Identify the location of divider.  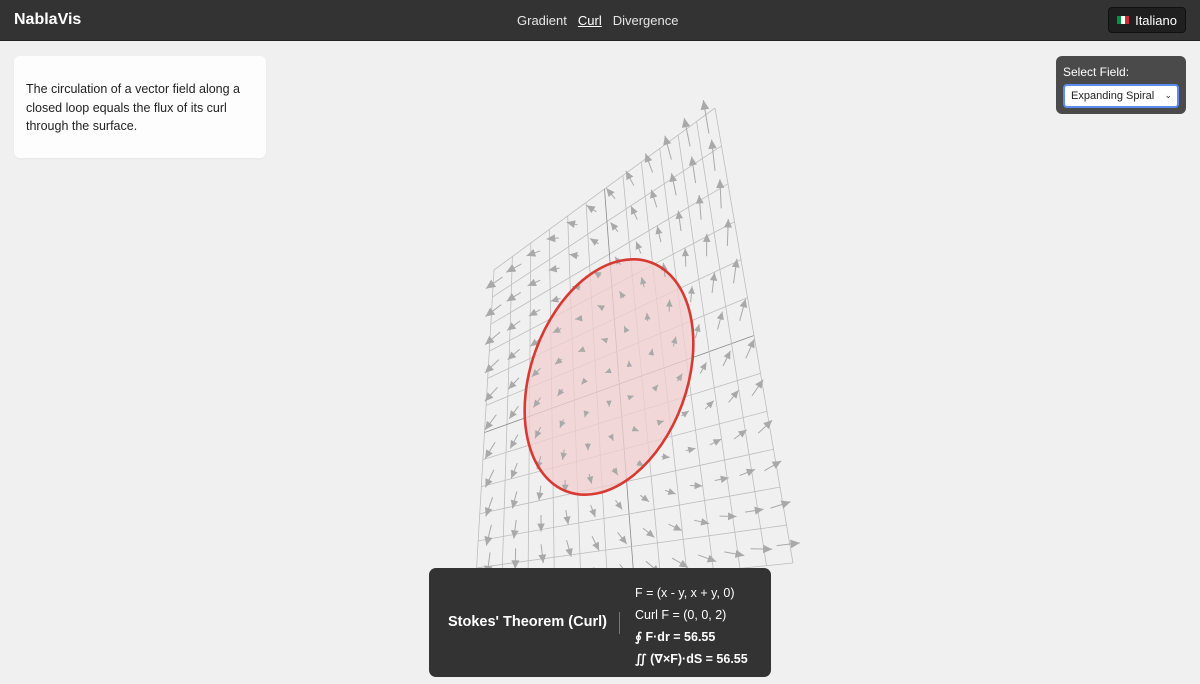
(619, 623).